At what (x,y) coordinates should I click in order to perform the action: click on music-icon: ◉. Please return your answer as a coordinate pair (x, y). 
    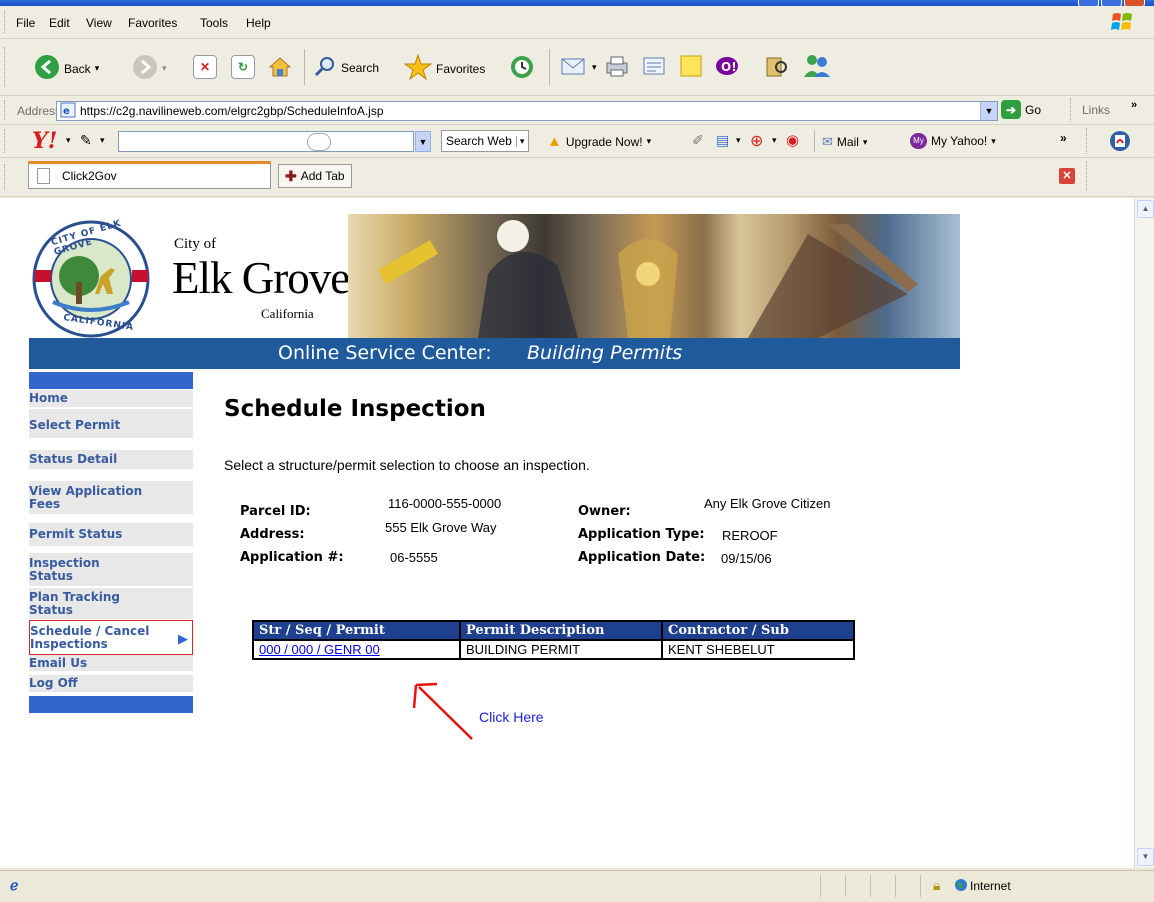
    Looking at the image, I should click on (792, 140).